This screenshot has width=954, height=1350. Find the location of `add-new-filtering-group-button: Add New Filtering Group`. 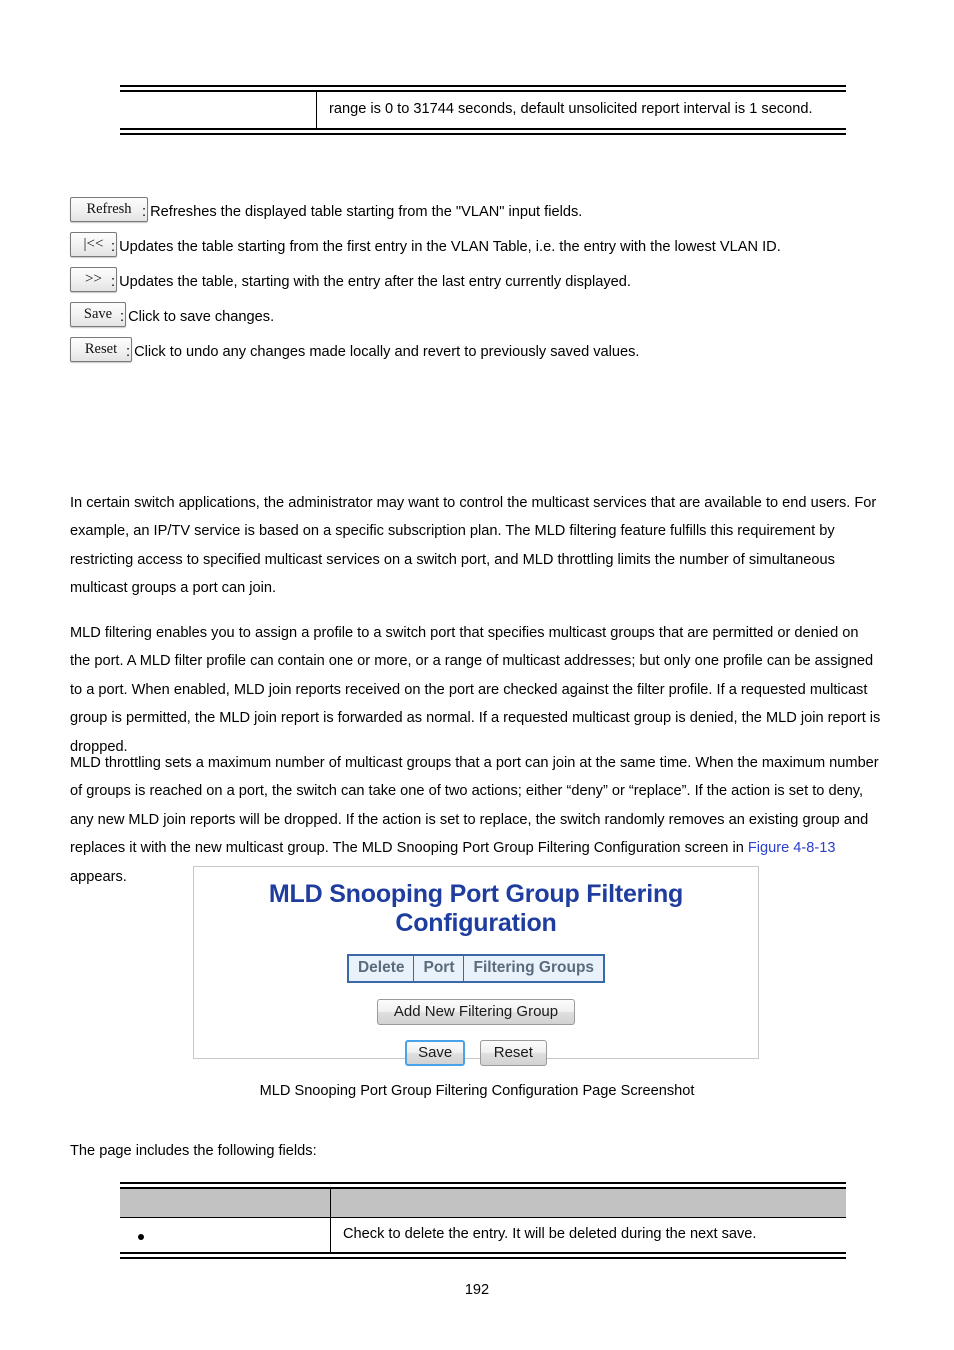

add-new-filtering-group-button: Add New Filtering Group is located at coordinates (476, 1012).